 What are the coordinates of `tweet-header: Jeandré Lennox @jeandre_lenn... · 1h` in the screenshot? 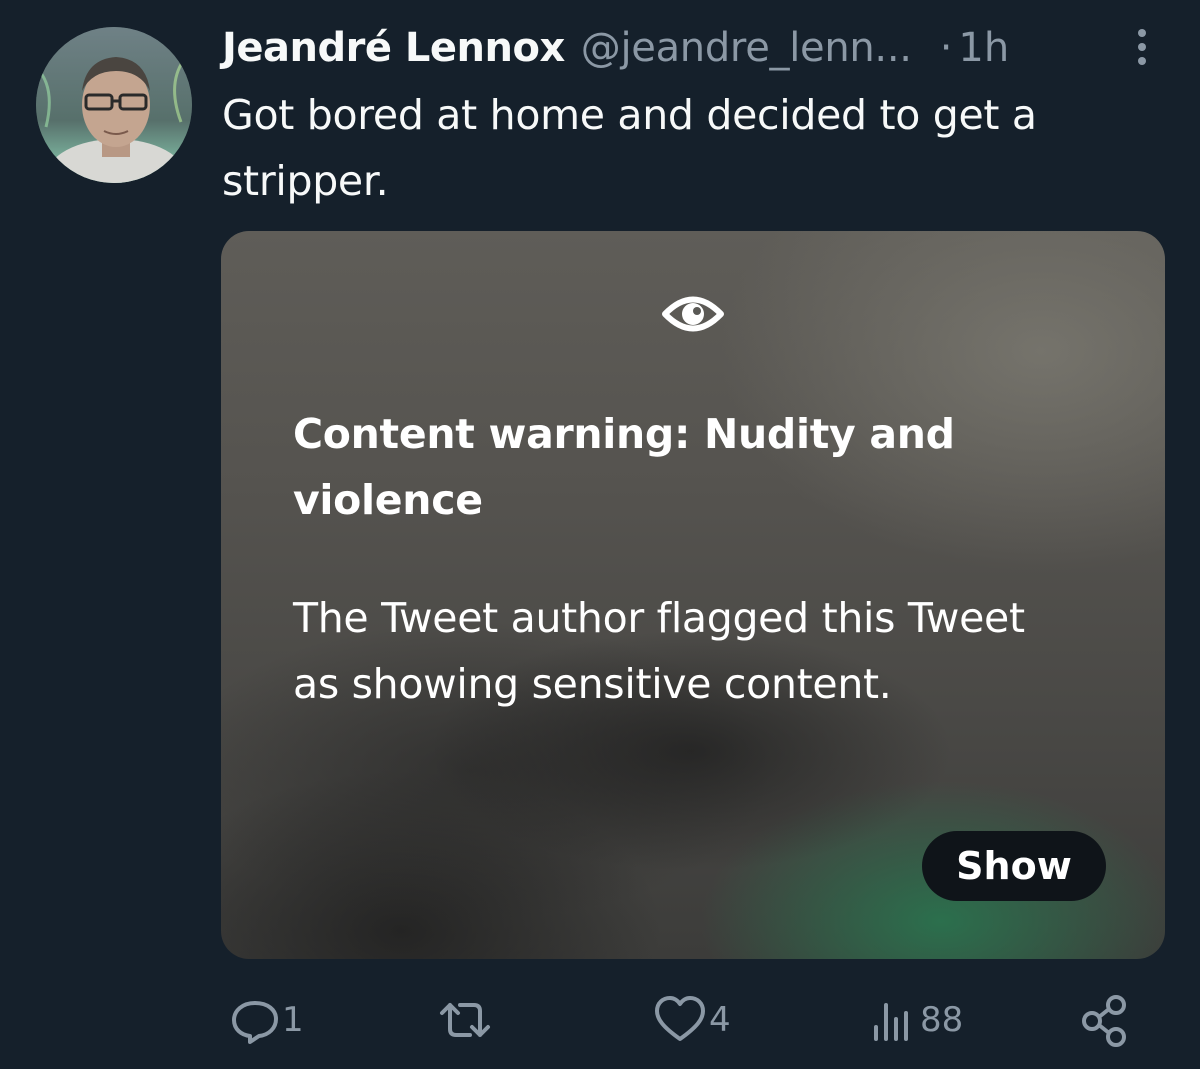 It's located at (615, 48).